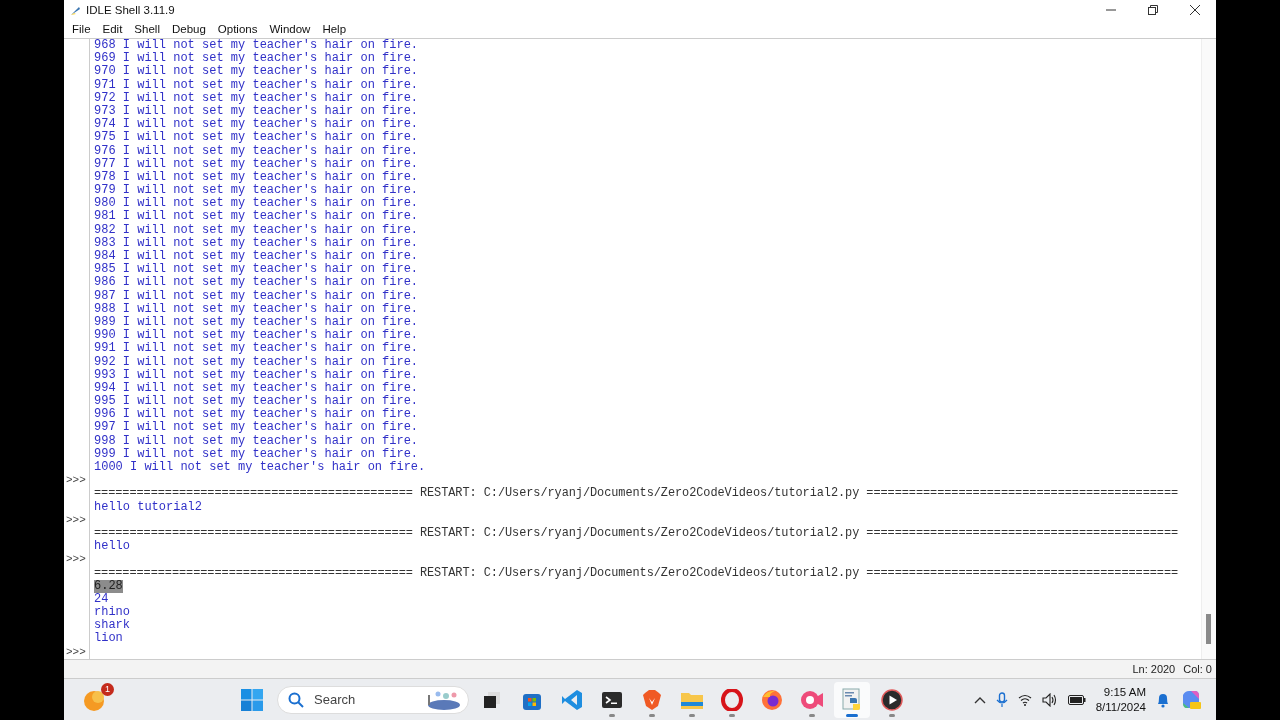 The height and width of the screenshot is (720, 1280). I want to click on output-line: 988 I will not set my teacher's hair on fire., so click(256, 309).